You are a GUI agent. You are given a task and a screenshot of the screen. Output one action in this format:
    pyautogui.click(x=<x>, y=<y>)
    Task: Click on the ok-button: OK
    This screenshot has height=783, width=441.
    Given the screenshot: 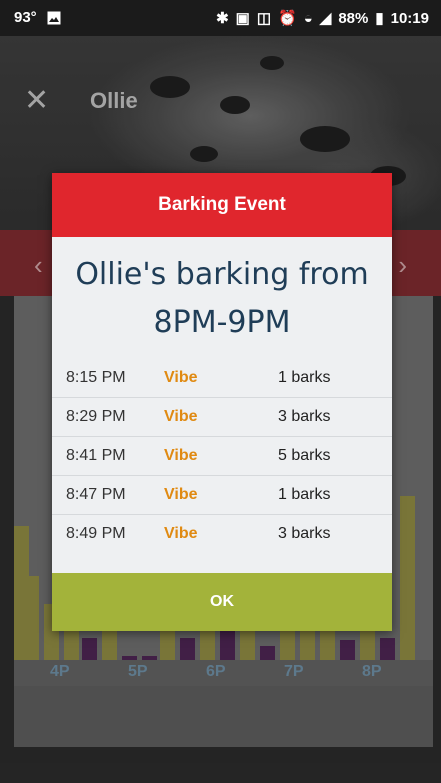 What is the action you would take?
    pyautogui.click(x=222, y=602)
    